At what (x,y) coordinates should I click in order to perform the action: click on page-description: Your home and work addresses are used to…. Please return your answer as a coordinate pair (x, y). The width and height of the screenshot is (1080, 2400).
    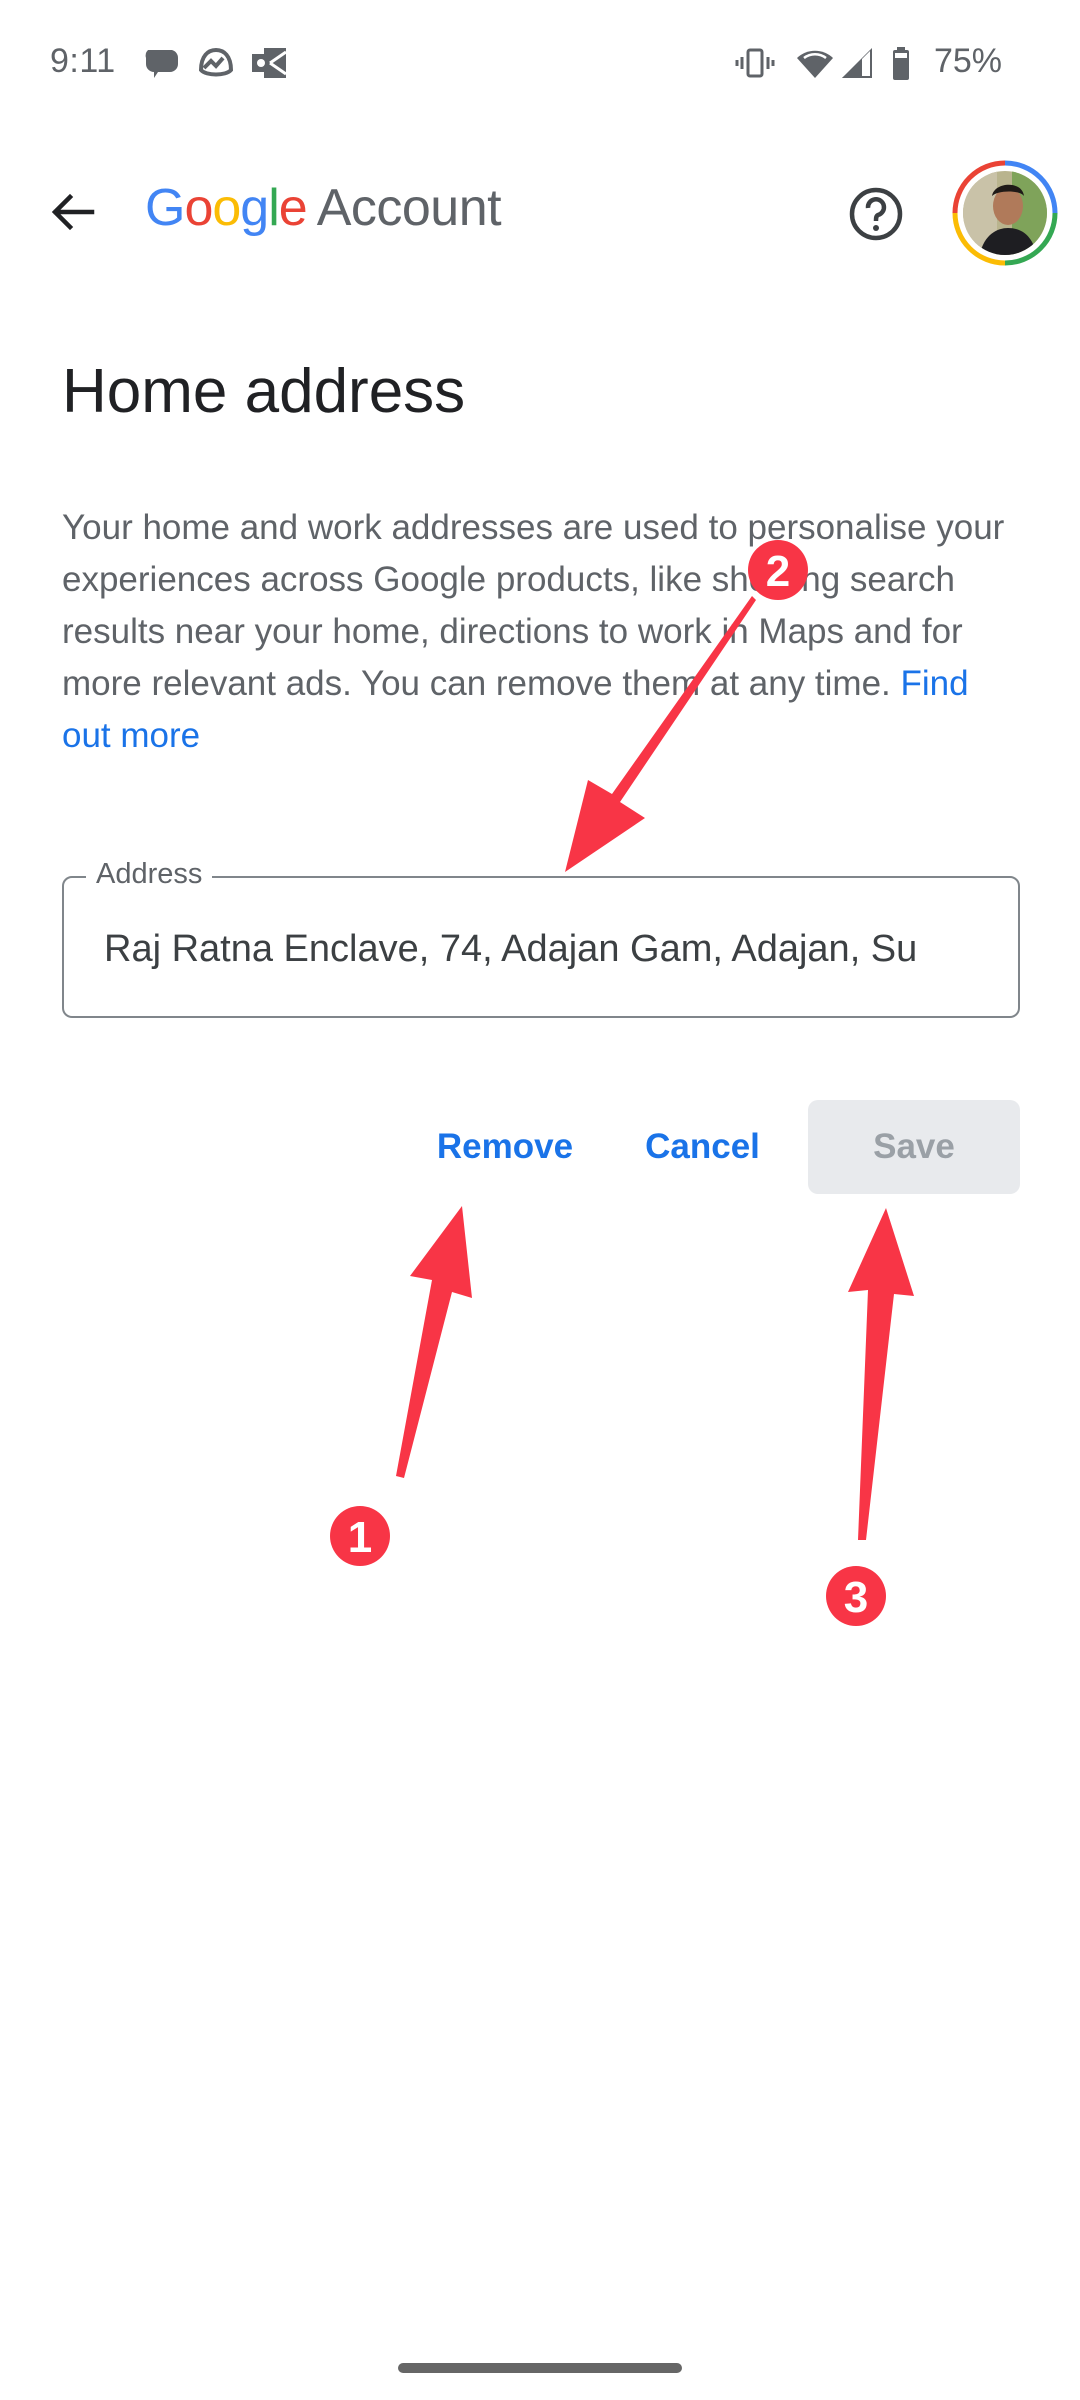
    Looking at the image, I should click on (542, 632).